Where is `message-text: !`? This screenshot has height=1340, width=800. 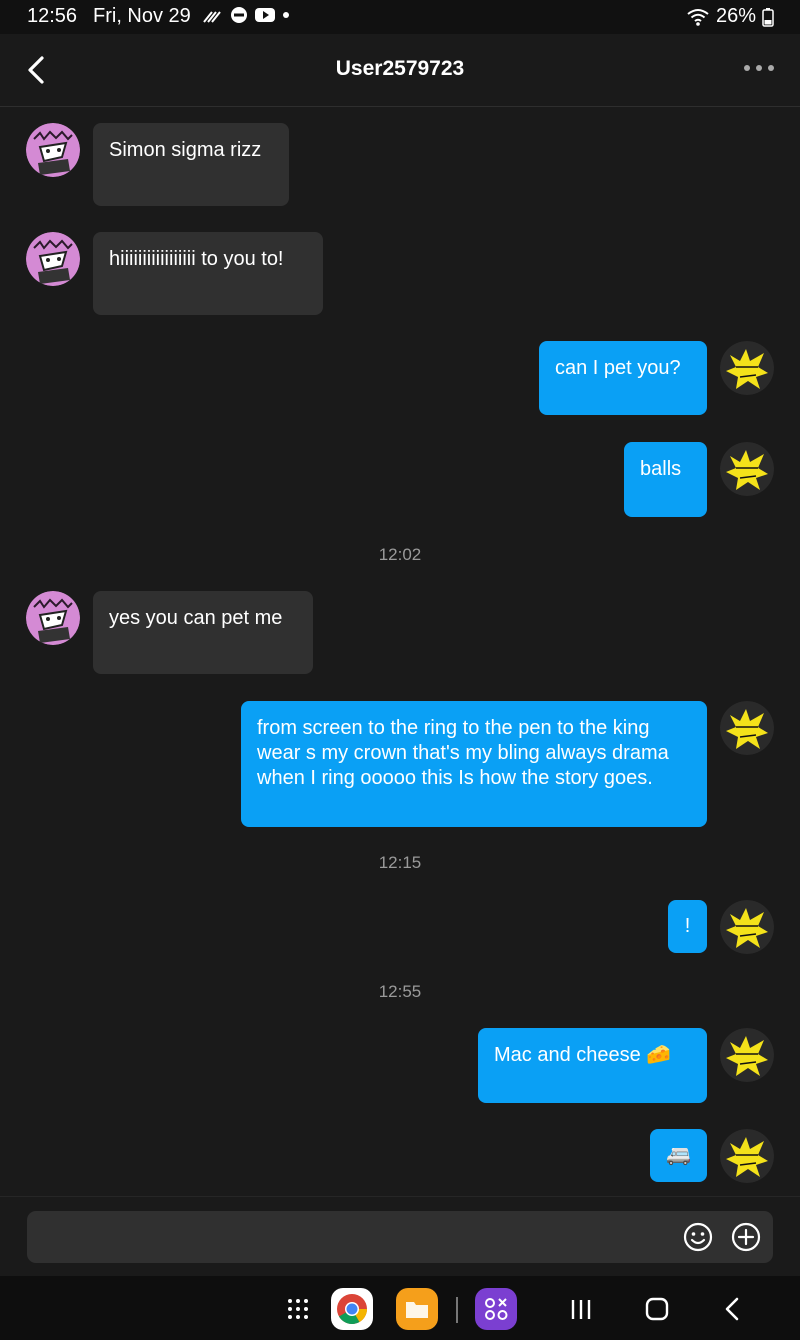
message-text: ! is located at coordinates (687, 926).